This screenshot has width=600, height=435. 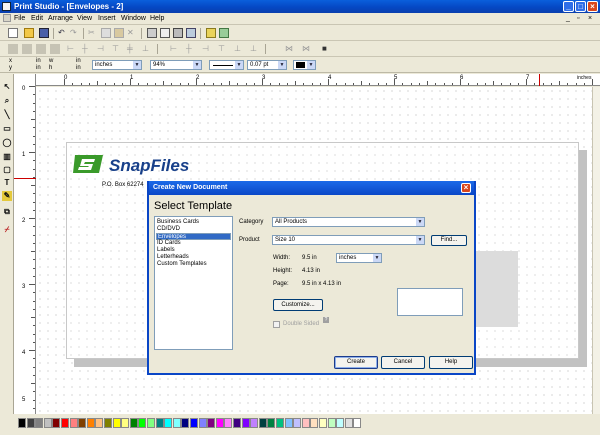 What do you see at coordinates (13, 33) in the screenshot?
I see `new-icon` at bounding box center [13, 33].